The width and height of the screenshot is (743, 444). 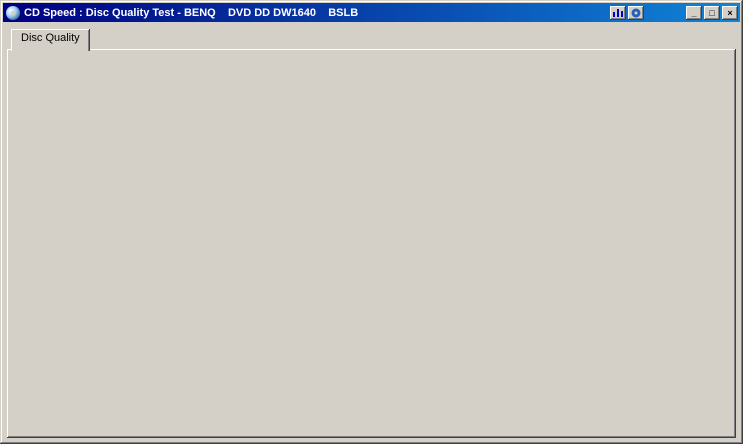 I want to click on tab-label: Disc Quality, so click(x=50, y=38).